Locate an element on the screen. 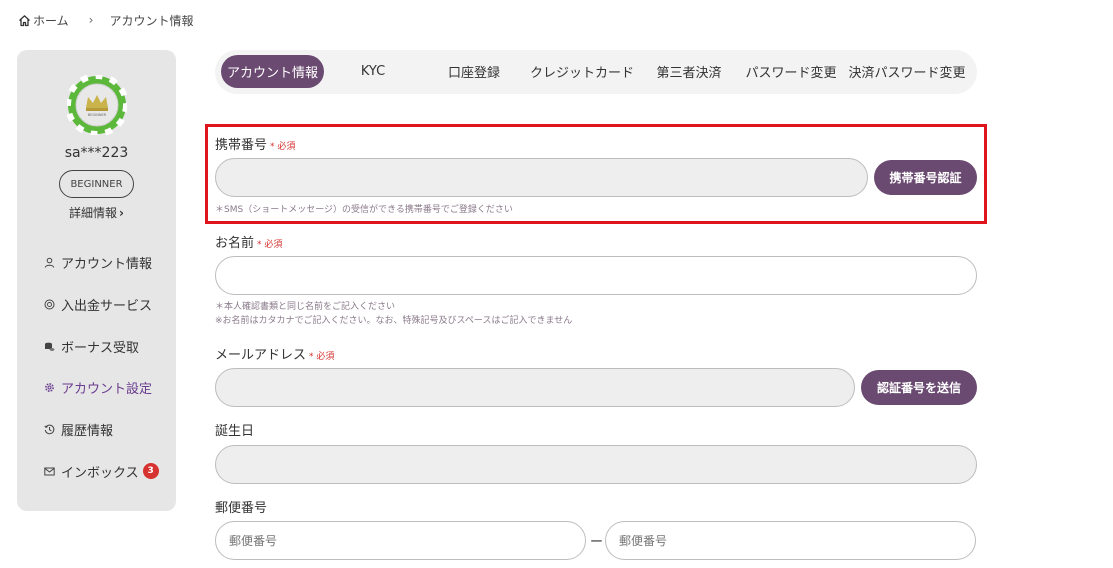  sidebar-item-label: アカウント設定 is located at coordinates (107, 390).